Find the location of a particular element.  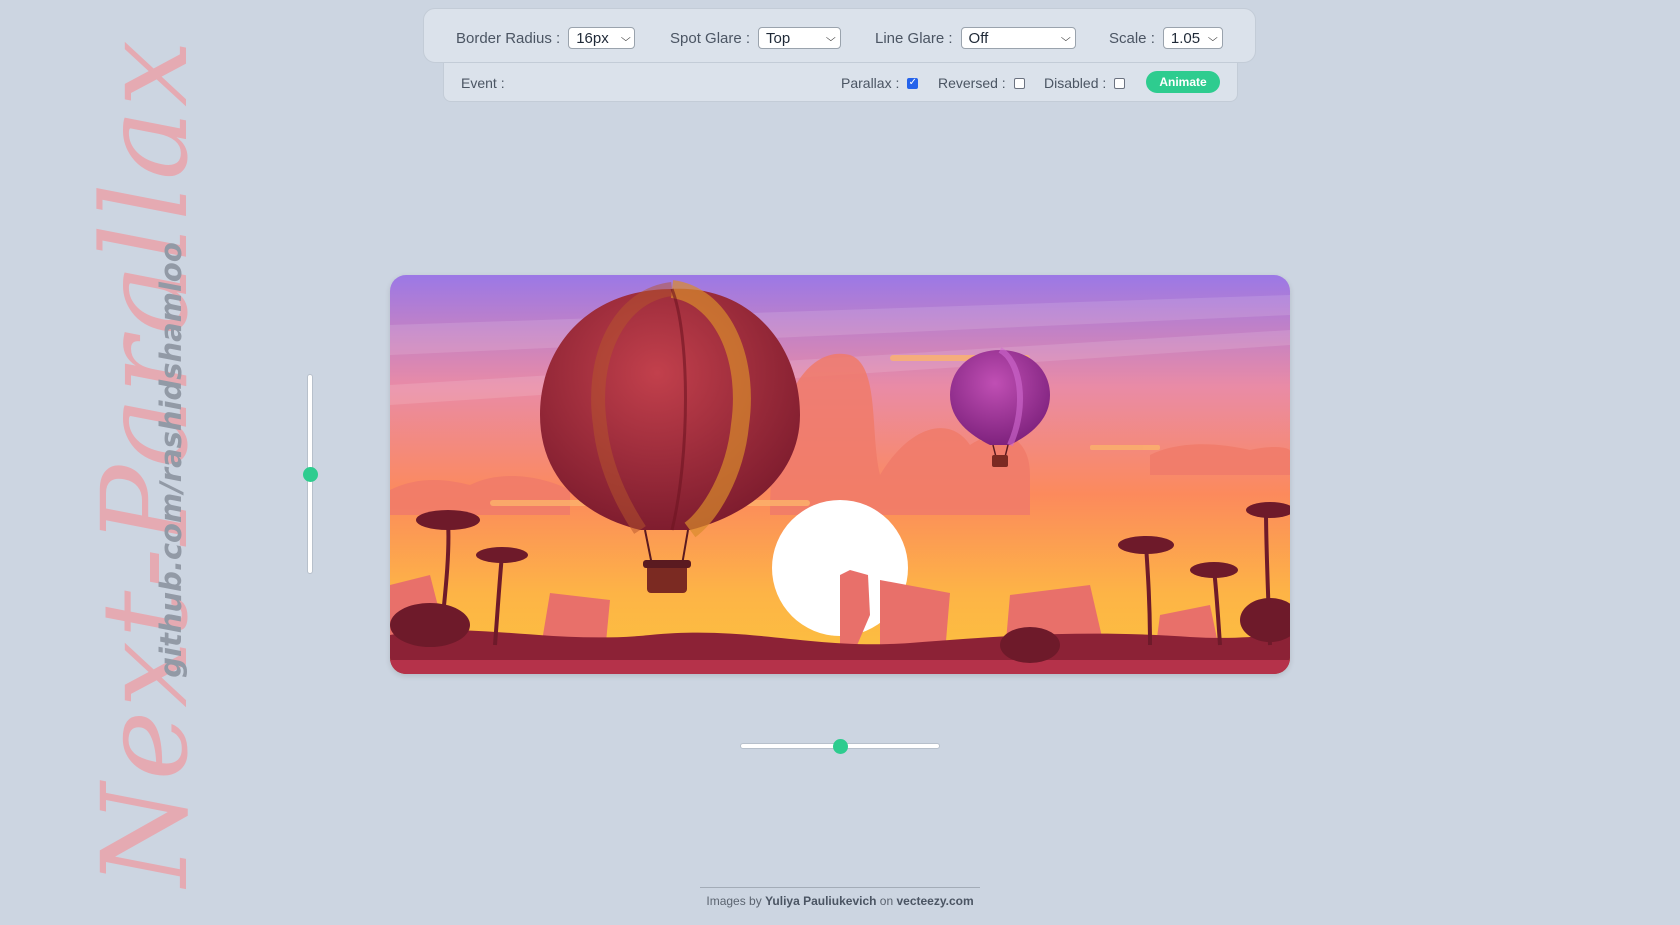

border-radius-value: 16px is located at coordinates (592, 38).